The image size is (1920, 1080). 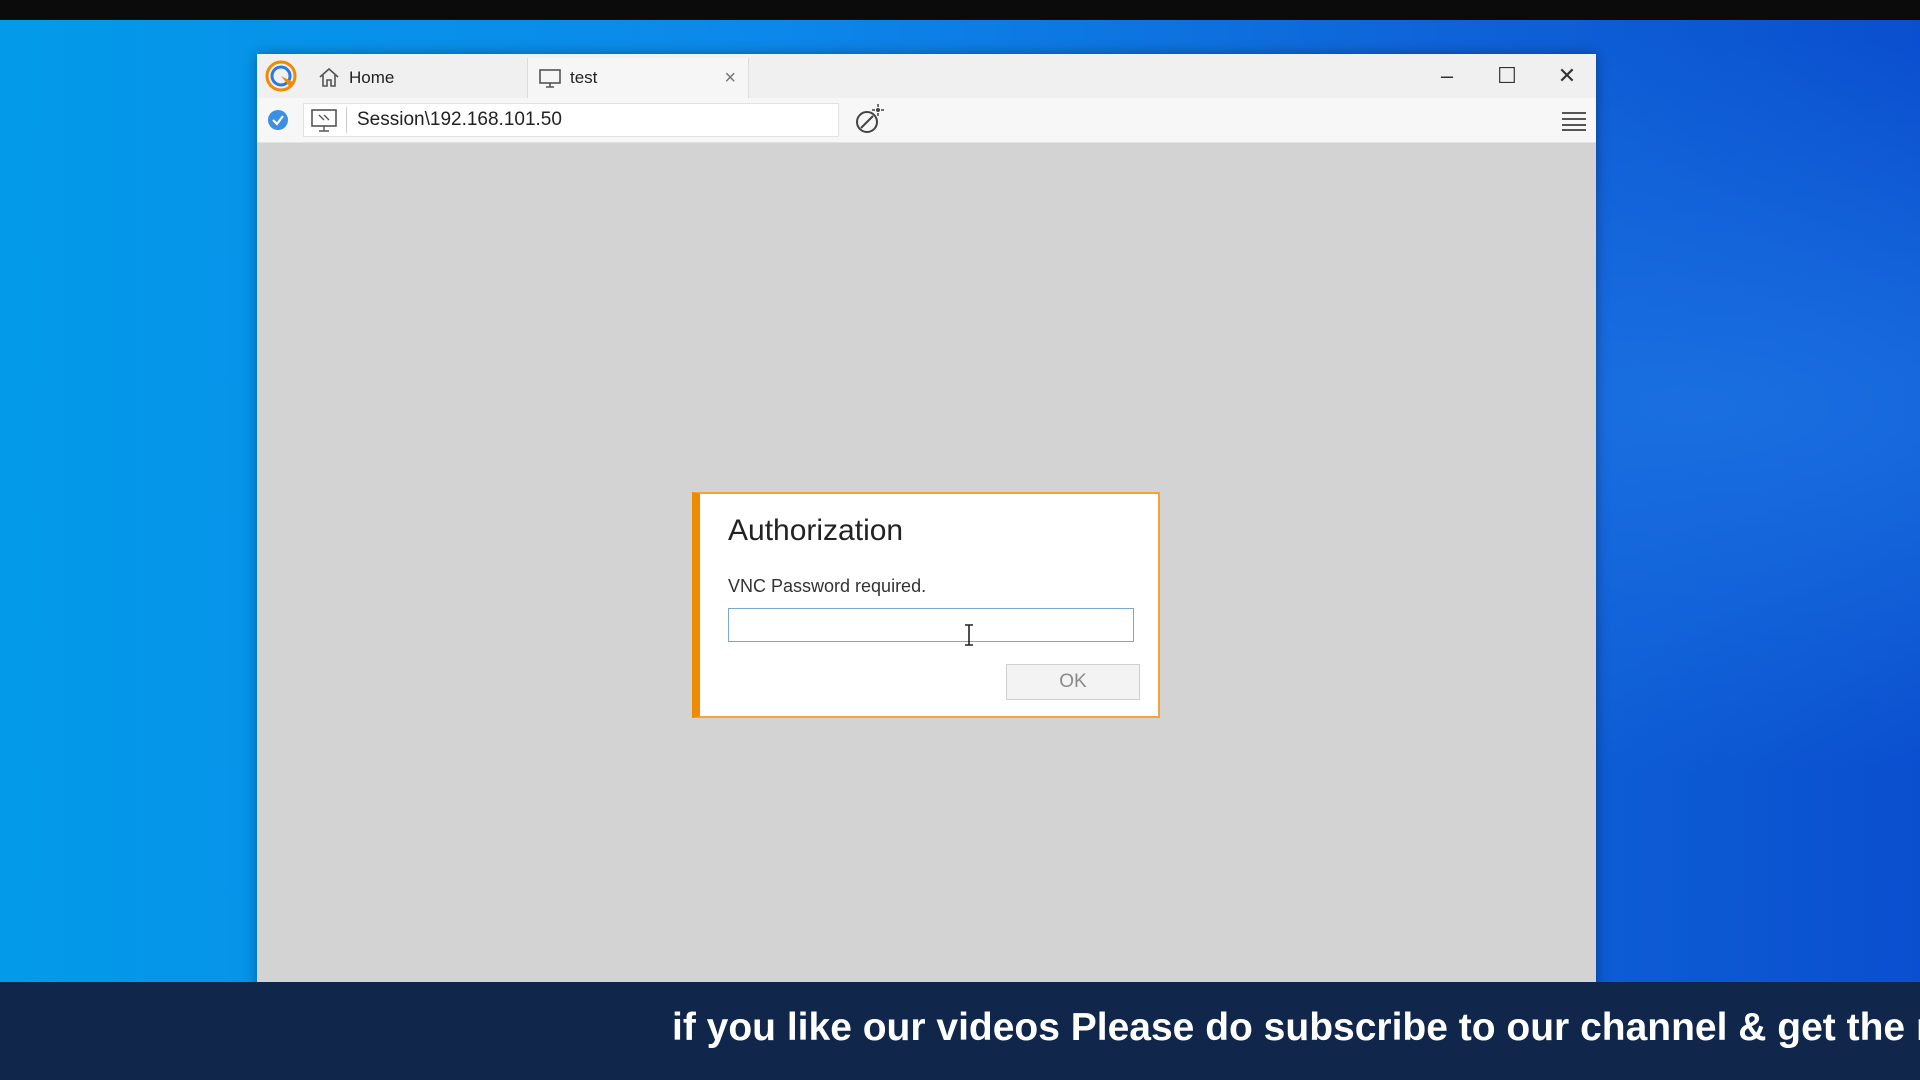 I want to click on vnc-password-input, so click(x=931, y=625).